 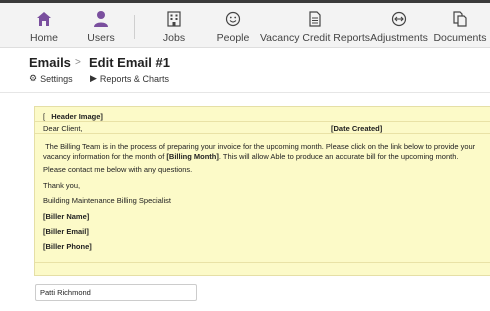 I want to click on documents-icon, so click(x=460, y=19).